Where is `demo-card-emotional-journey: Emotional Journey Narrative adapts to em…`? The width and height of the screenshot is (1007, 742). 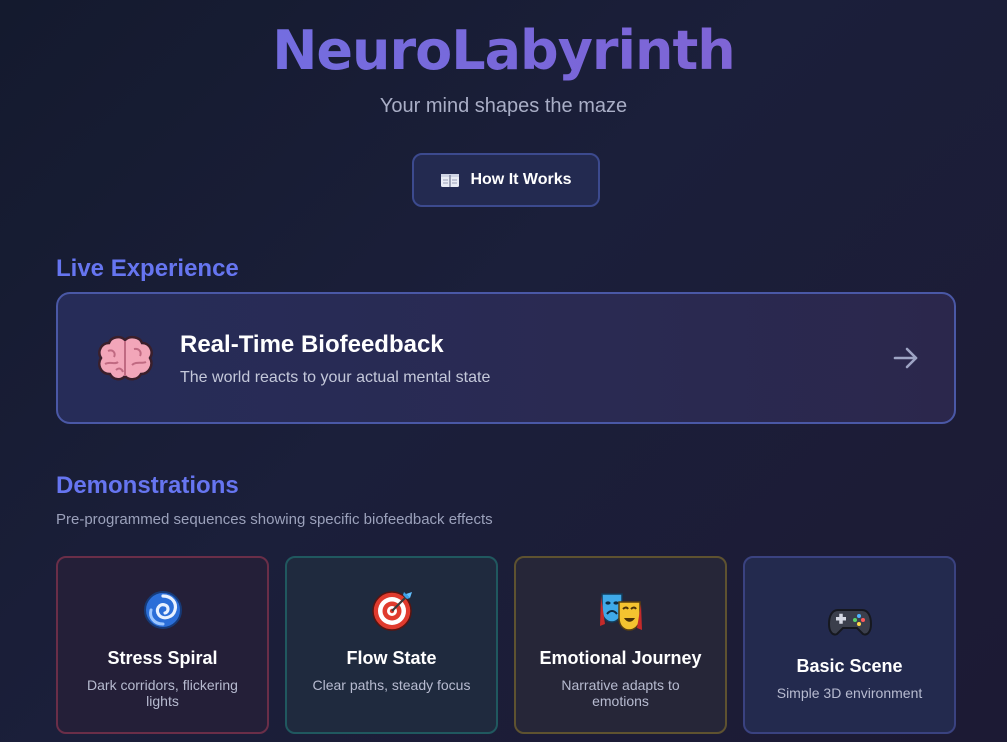 demo-card-emotional-journey: Emotional Journey Narrative adapts to em… is located at coordinates (620, 645).